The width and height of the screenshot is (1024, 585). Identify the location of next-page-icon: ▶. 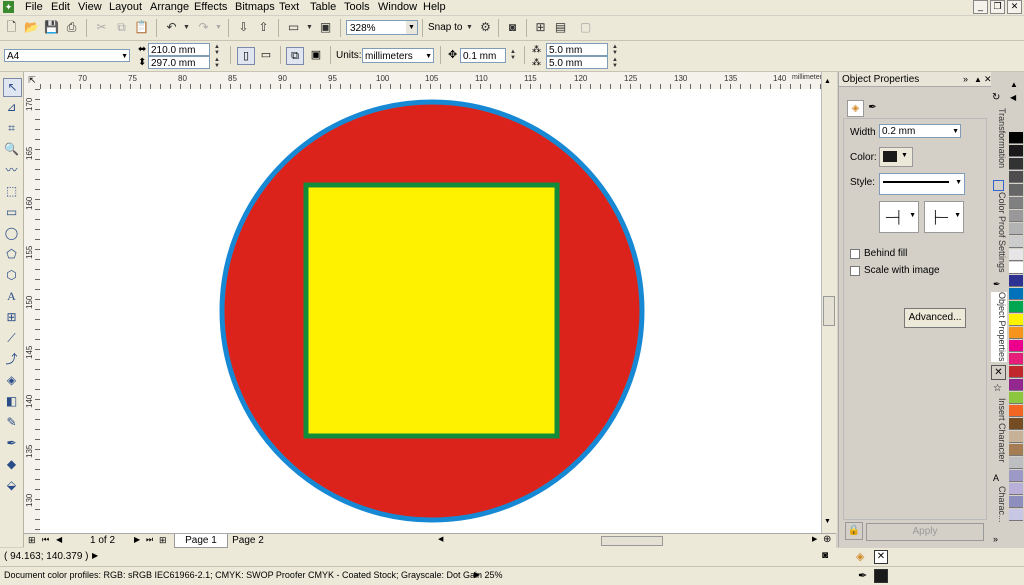
(137, 539).